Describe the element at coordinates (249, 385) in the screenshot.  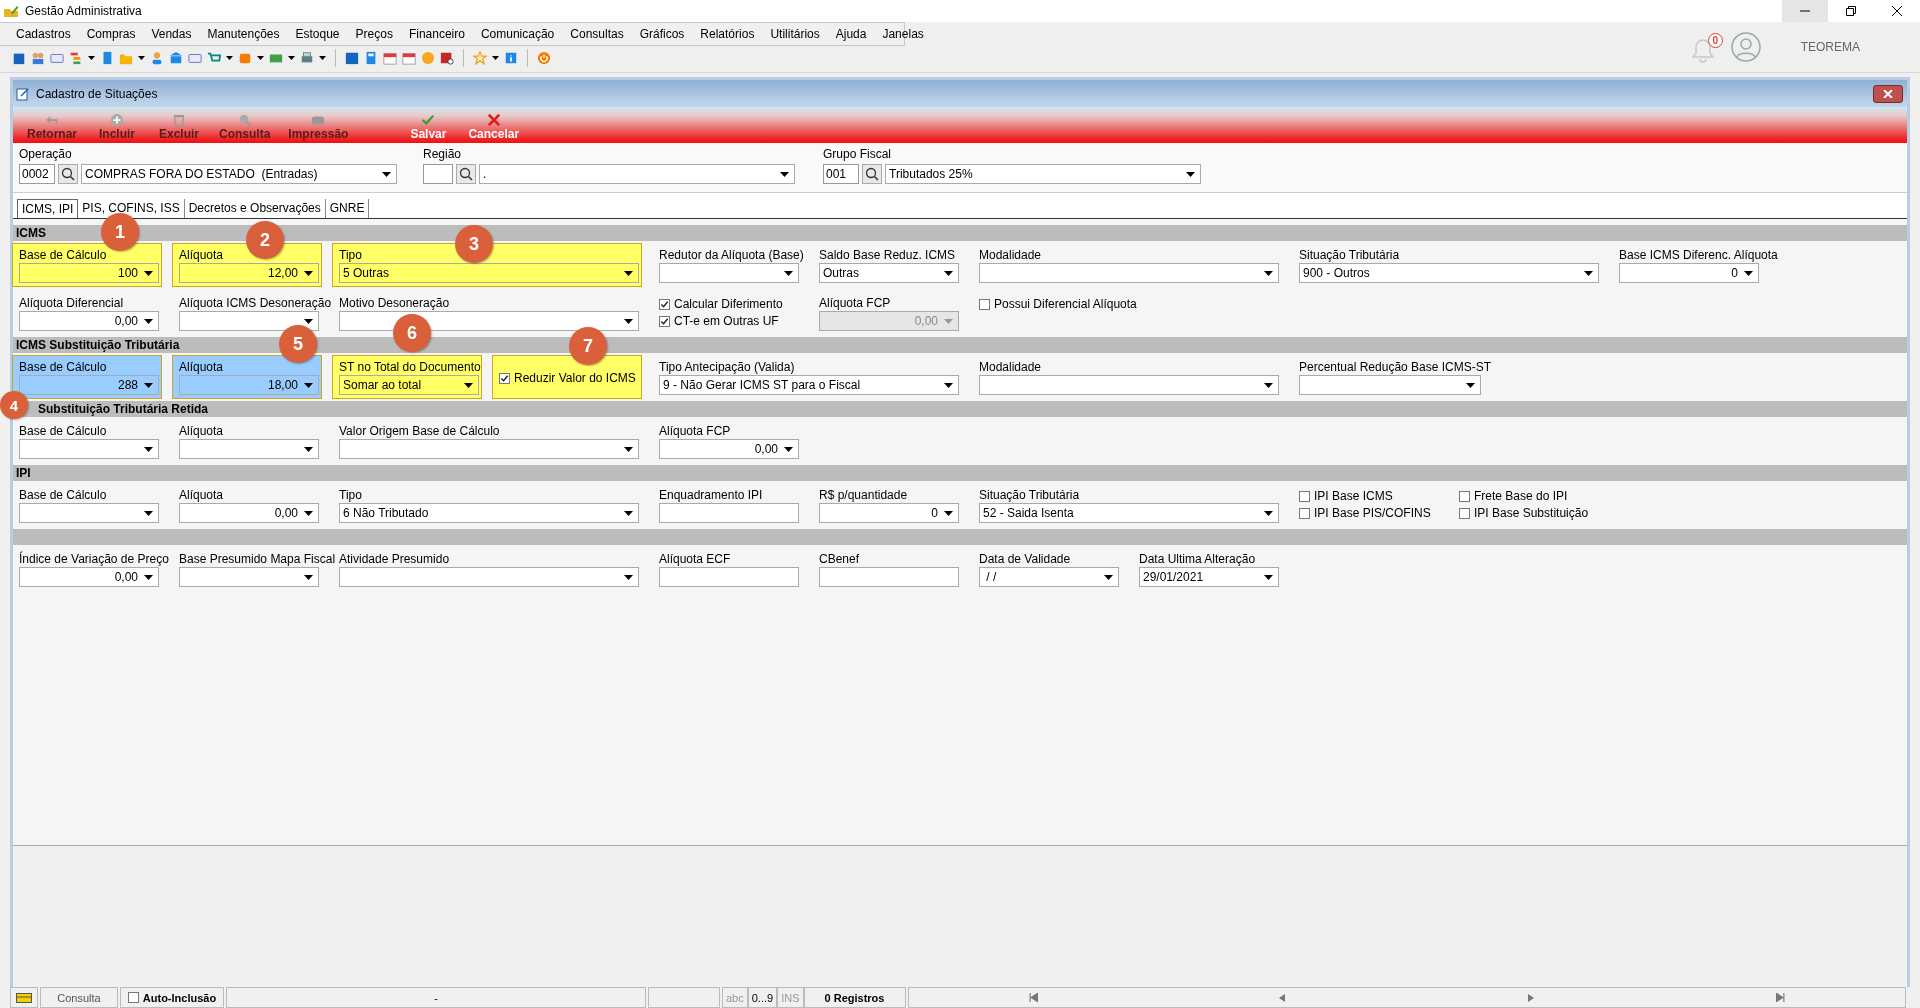
I see `dropdown-field: 18,00` at that location.